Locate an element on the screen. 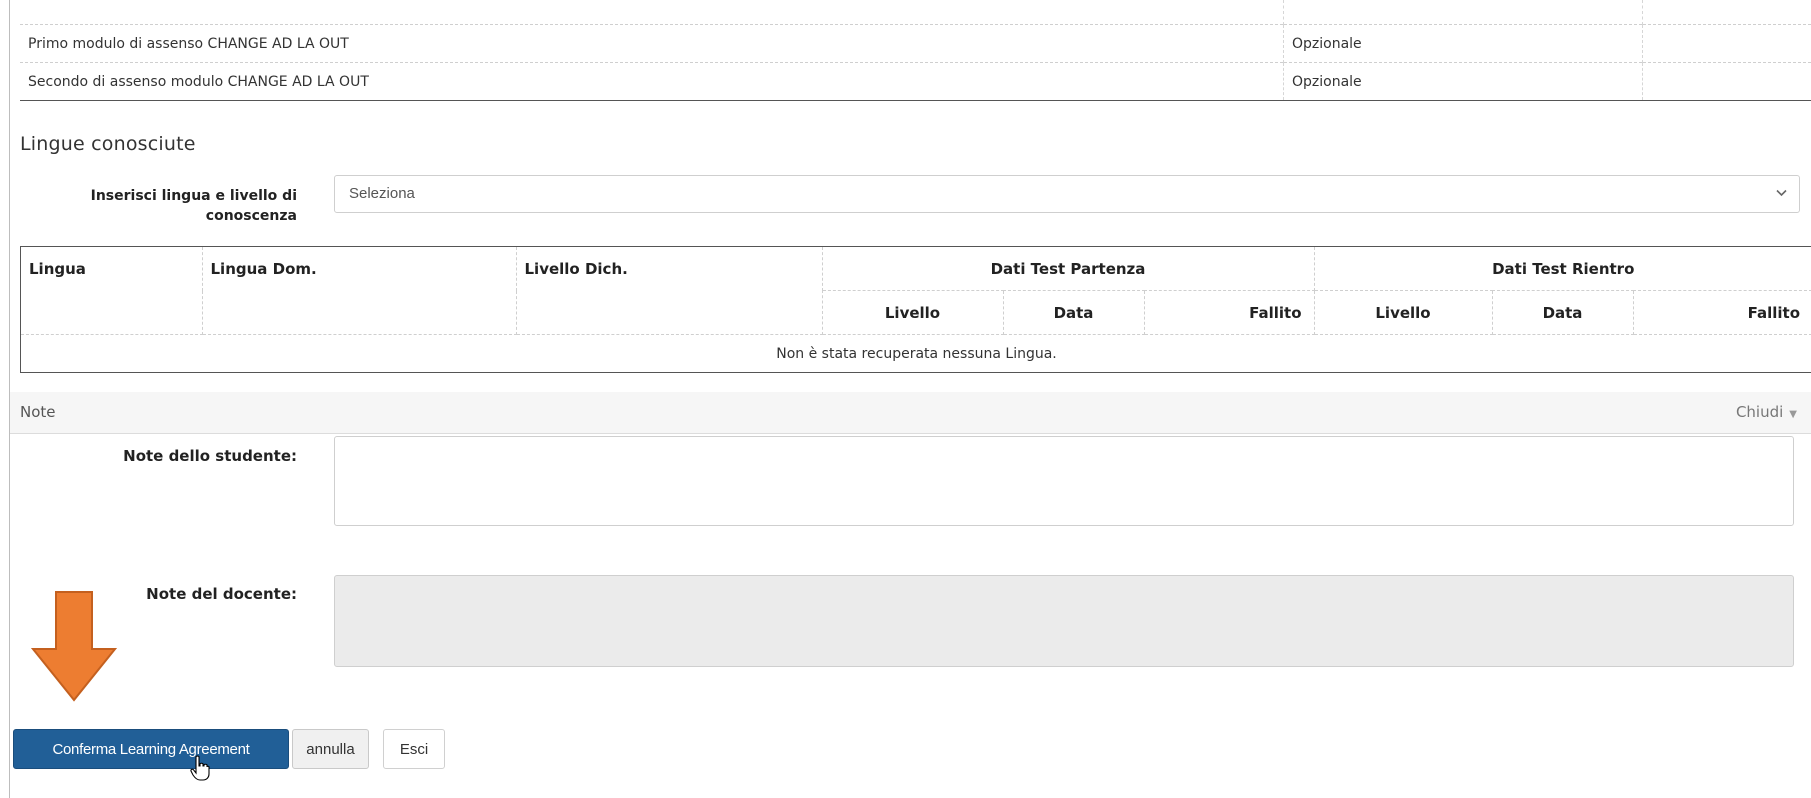  column-header-rientro-fallito: Fallito is located at coordinates (1722, 312).